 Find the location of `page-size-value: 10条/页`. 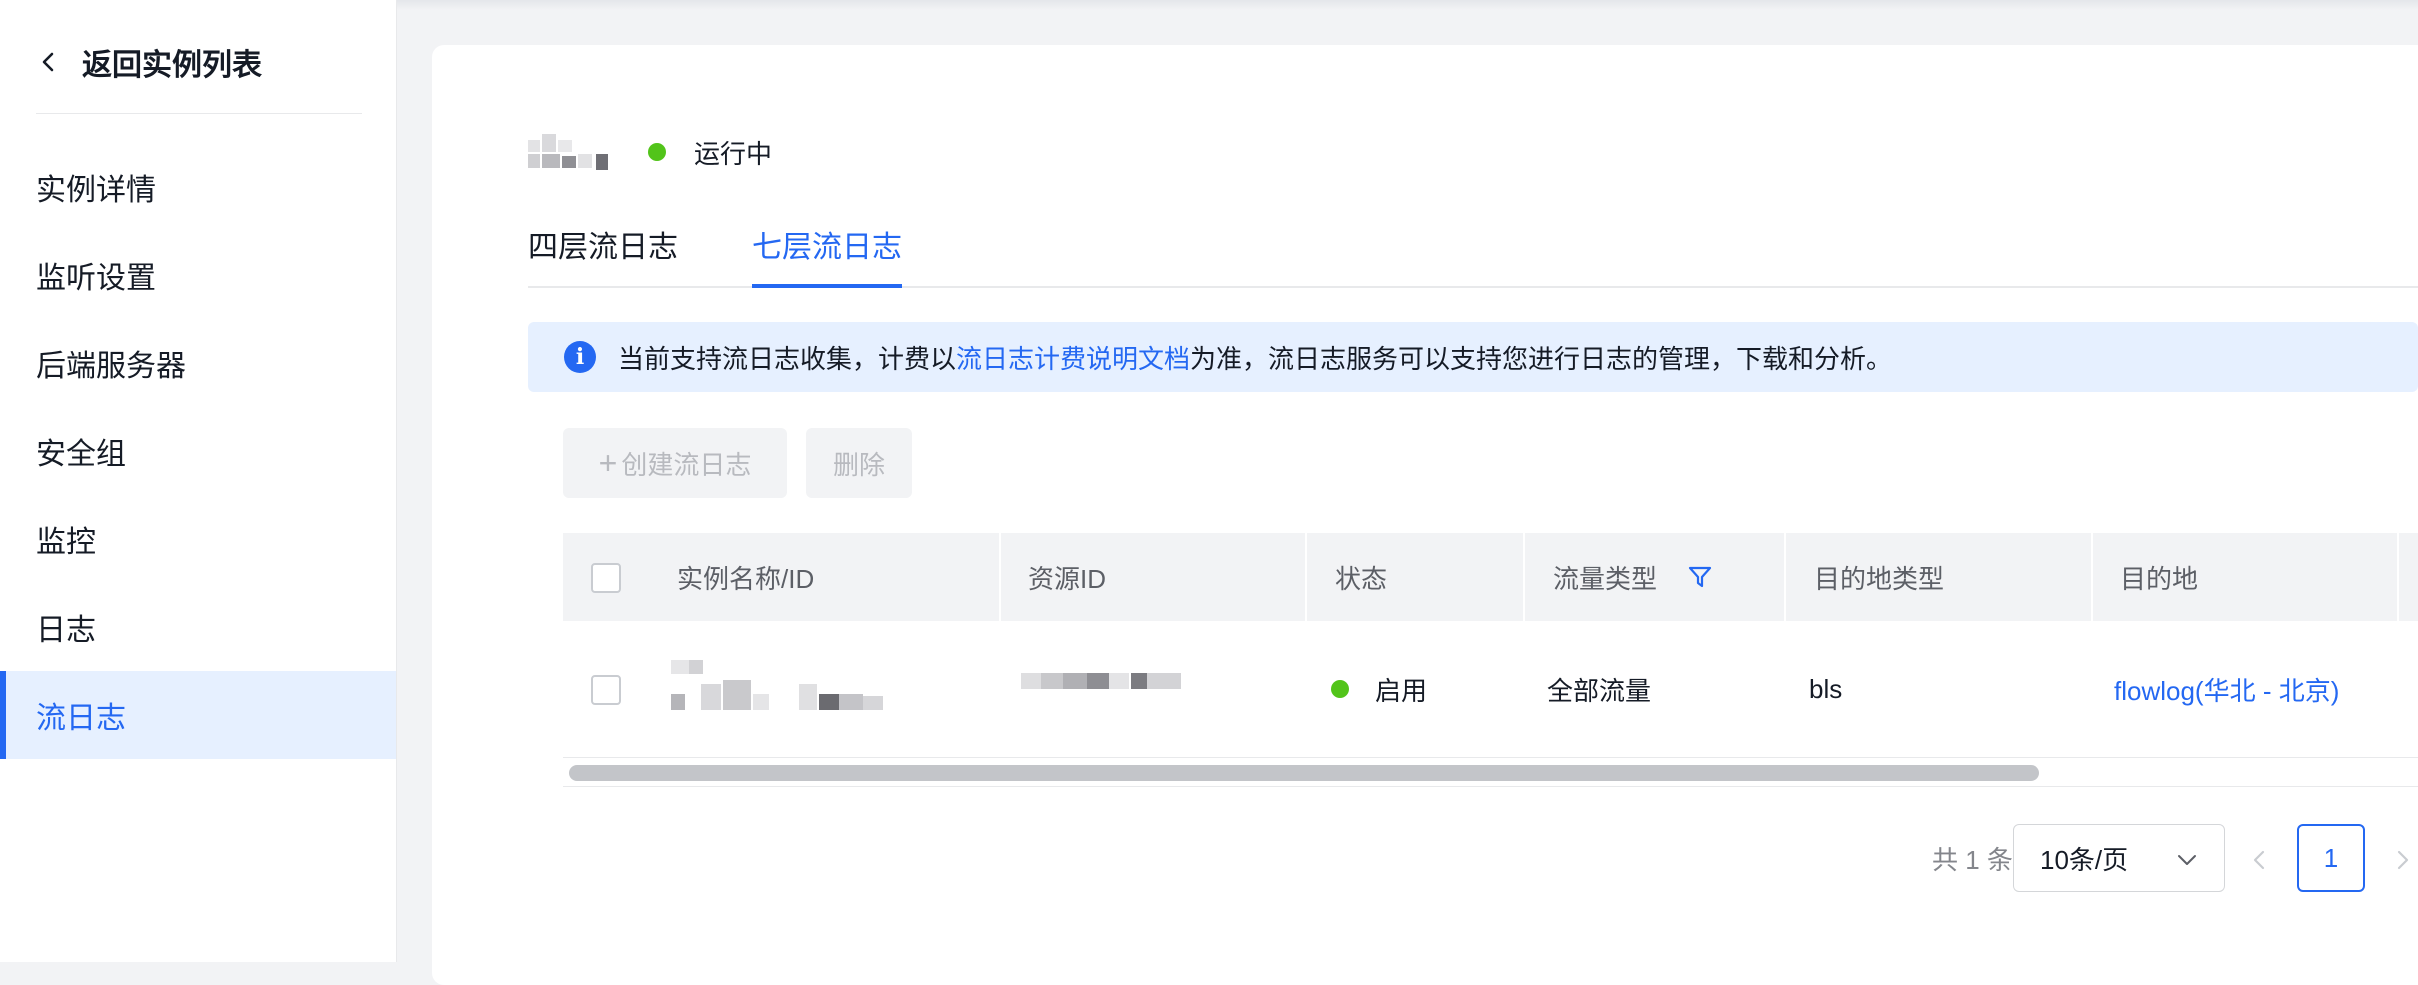

page-size-value: 10条/页 is located at coordinates (2084, 859).